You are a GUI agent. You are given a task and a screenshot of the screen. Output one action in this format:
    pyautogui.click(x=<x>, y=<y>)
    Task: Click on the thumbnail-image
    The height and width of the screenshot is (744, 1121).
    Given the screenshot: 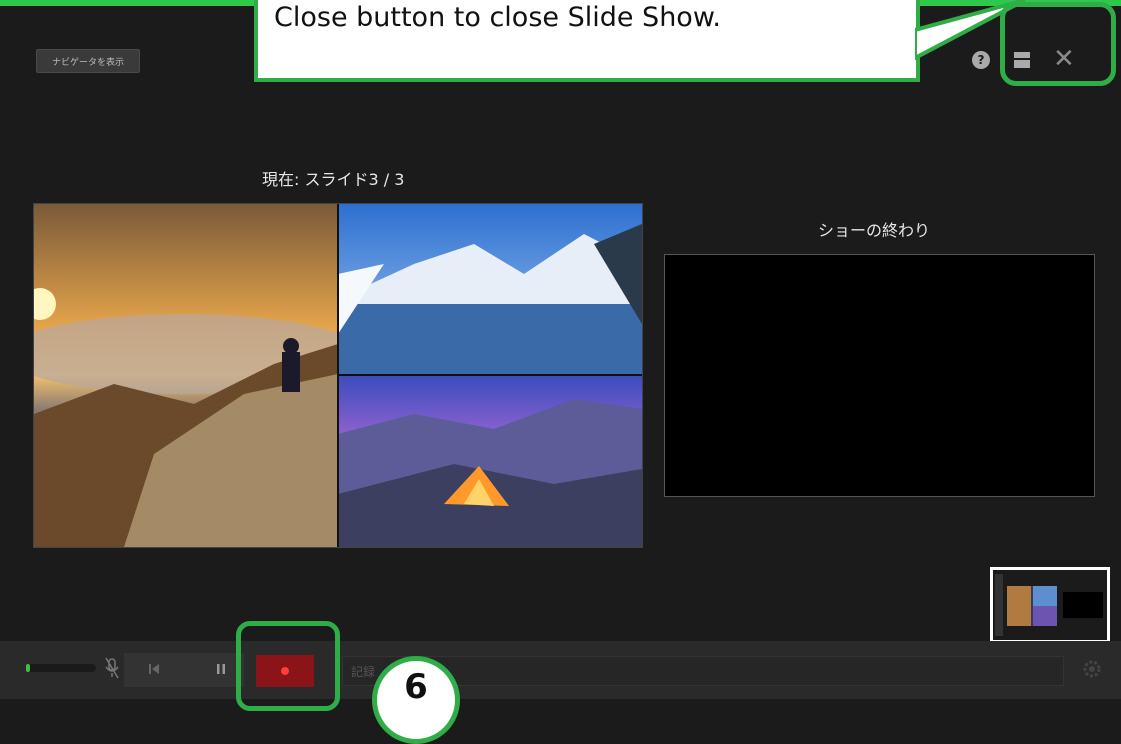 What is the action you would take?
    pyautogui.click(x=1050, y=605)
    